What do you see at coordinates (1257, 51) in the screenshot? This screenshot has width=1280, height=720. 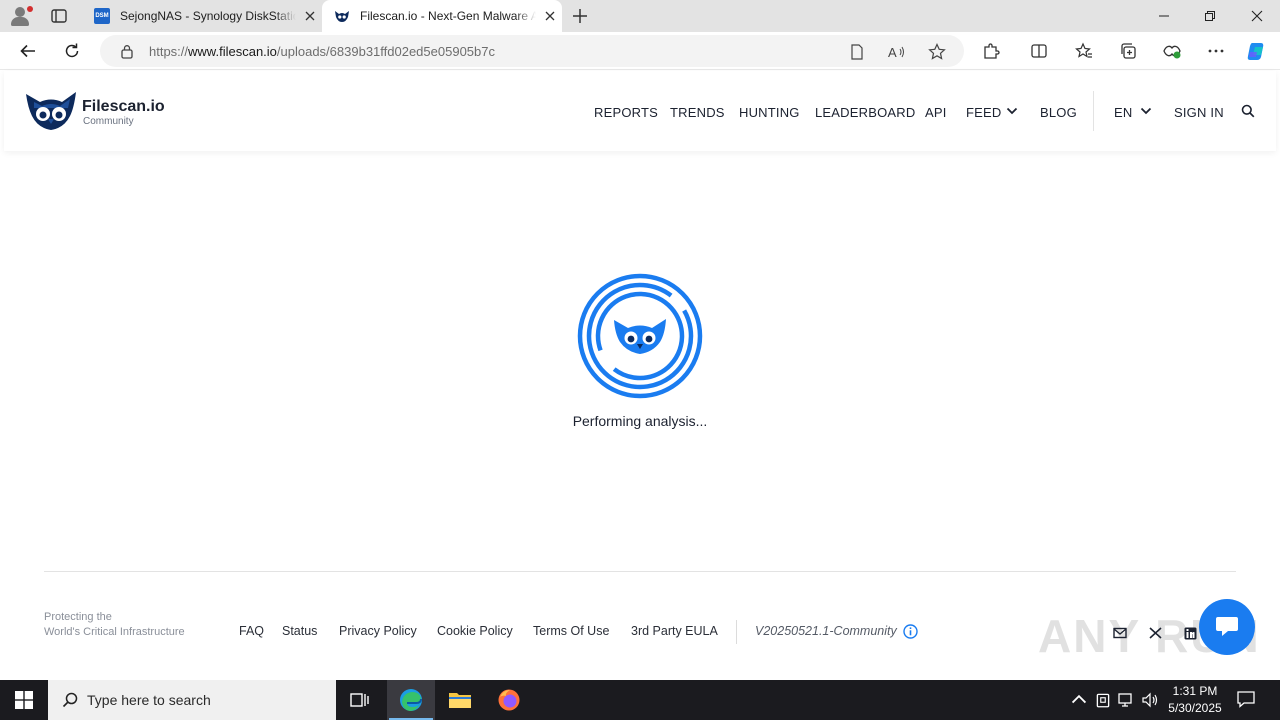 I see `copilot-icon` at bounding box center [1257, 51].